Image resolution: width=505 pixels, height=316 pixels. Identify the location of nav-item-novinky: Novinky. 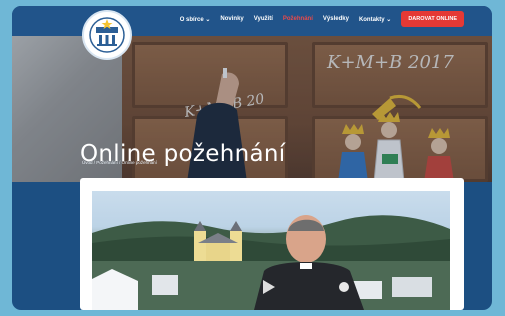
(231, 19).